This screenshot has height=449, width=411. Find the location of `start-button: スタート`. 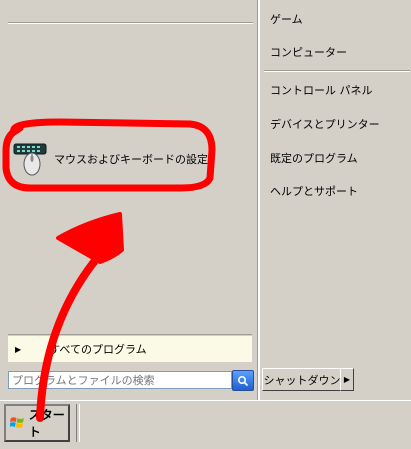

start-button: スタート is located at coordinates (37, 423).